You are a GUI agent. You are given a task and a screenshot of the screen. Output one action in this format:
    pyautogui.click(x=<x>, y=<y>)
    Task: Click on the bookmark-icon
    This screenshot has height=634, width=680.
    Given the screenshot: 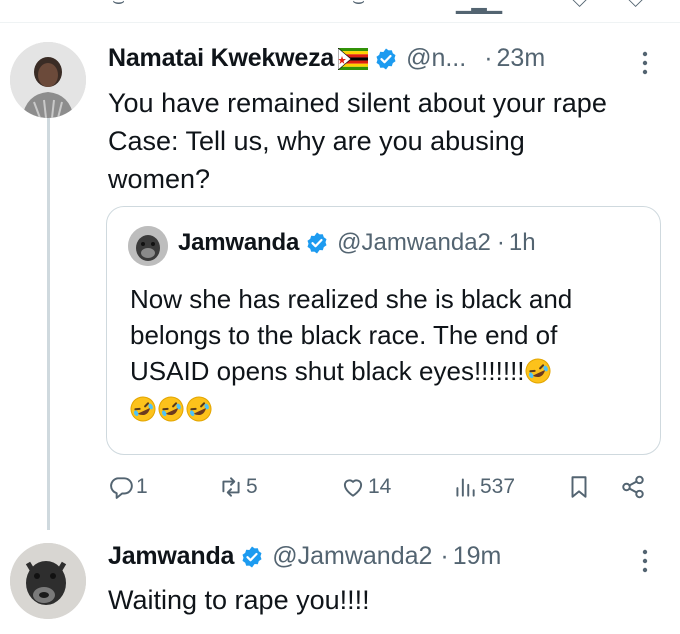 What is the action you would take?
    pyautogui.click(x=579, y=487)
    